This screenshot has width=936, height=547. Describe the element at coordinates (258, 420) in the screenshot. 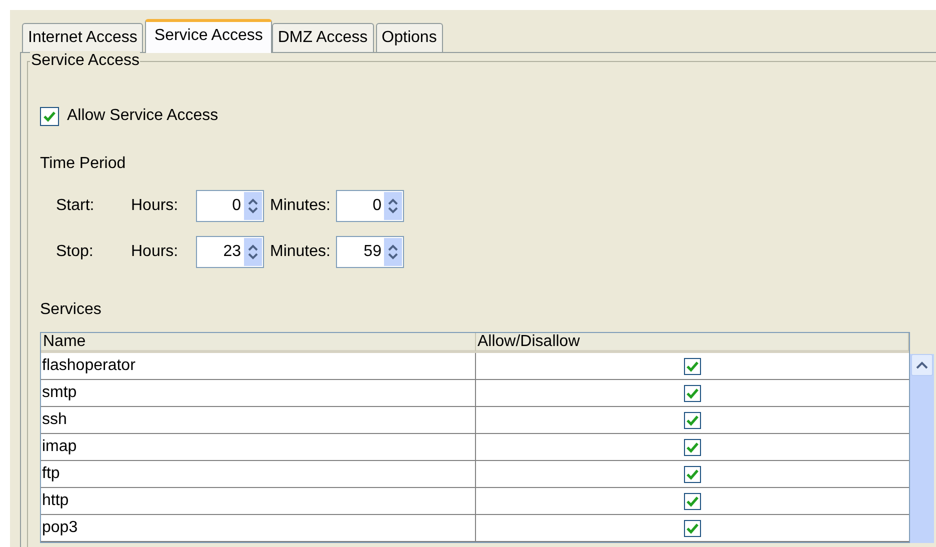

I see `table-cell: ssh` at that location.